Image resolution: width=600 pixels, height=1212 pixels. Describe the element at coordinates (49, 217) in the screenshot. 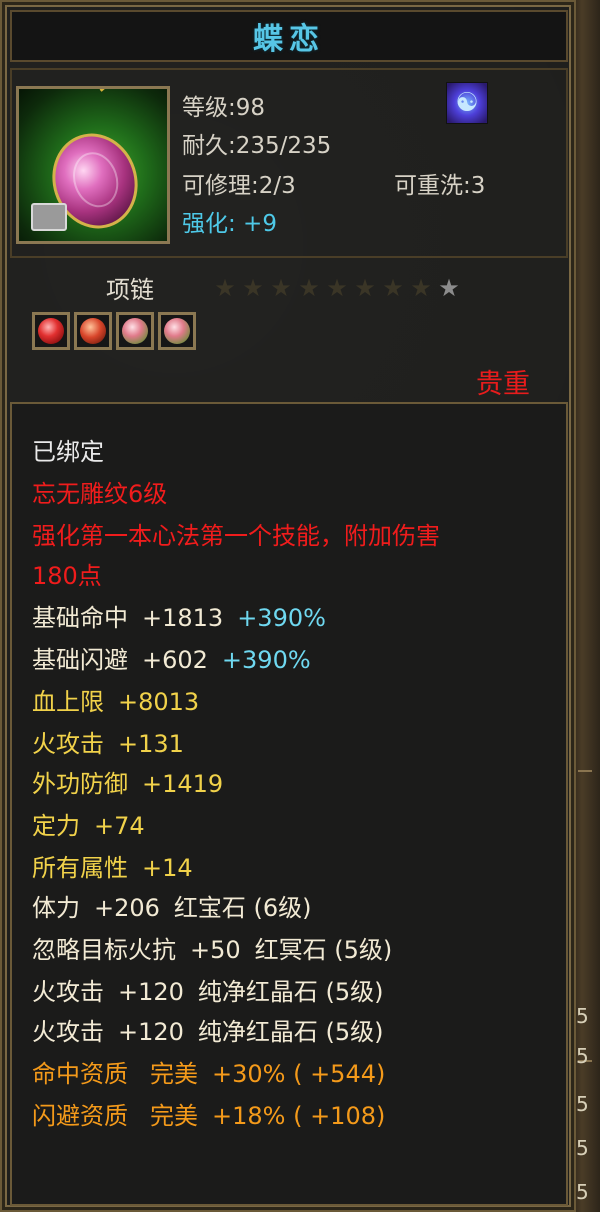

I see `bound-lock-icon` at that location.